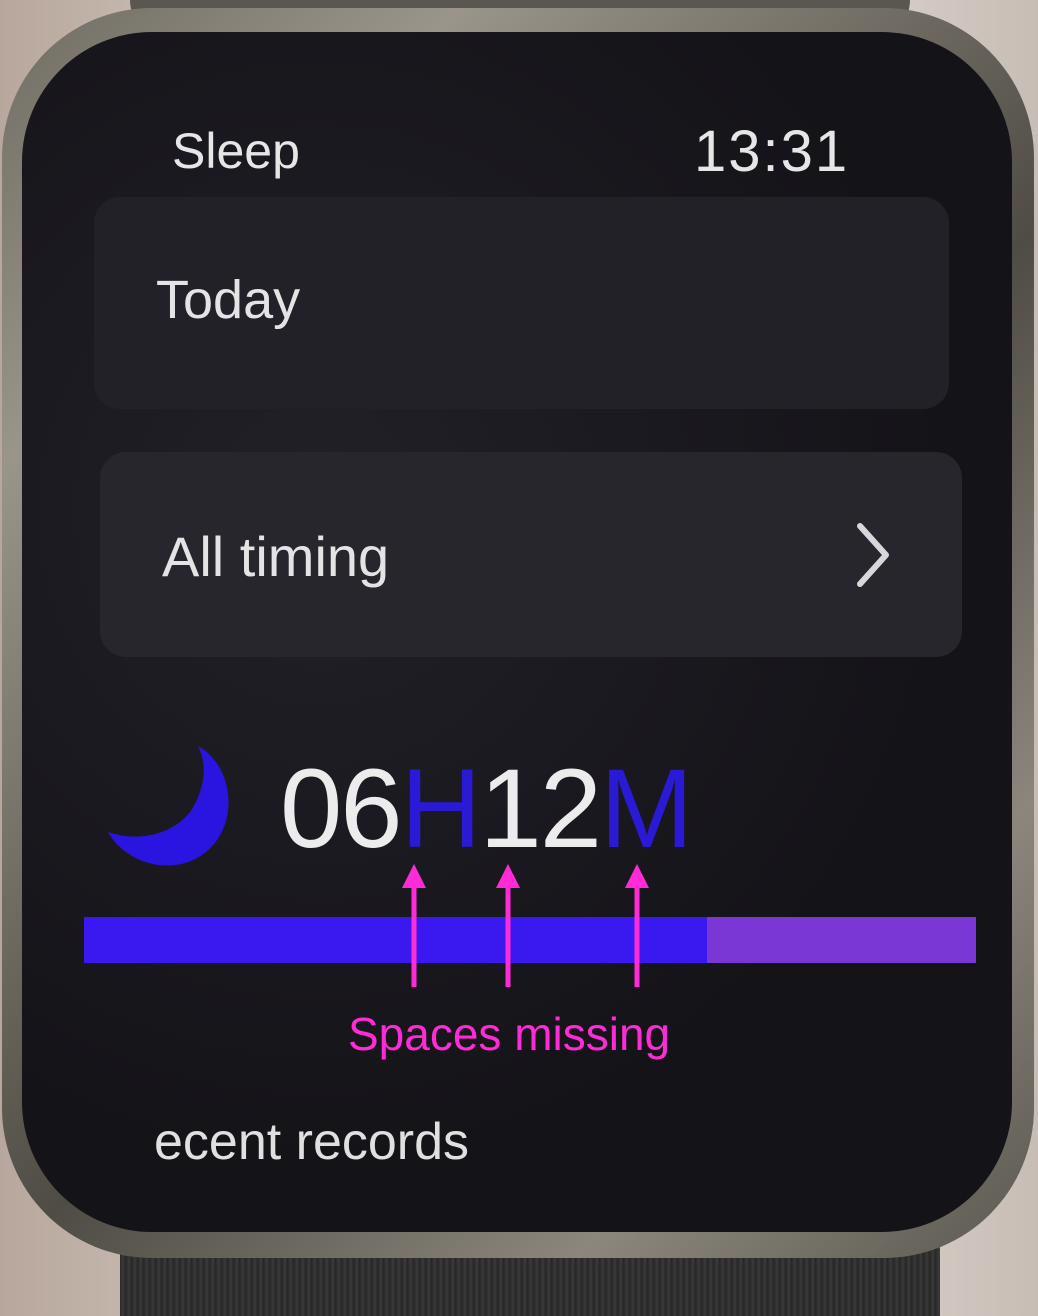 The height and width of the screenshot is (1316, 1038). What do you see at coordinates (395, 940) in the screenshot?
I see `sleep-bar-deep-segment` at bounding box center [395, 940].